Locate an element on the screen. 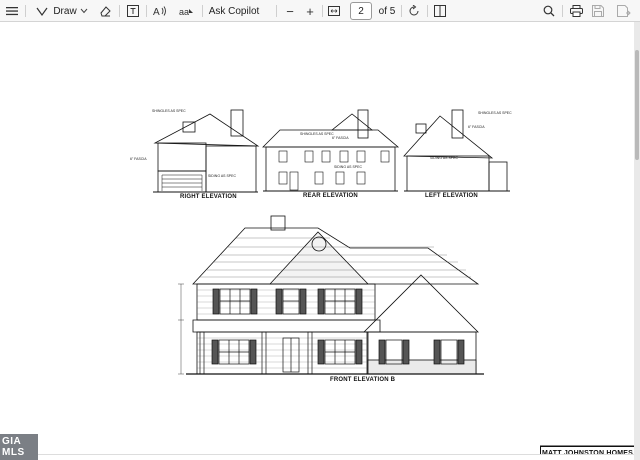 Image resolution: width=640 pixels, height=460 pixels. siding-note-right: SIDING AS SPEC is located at coordinates (222, 176).